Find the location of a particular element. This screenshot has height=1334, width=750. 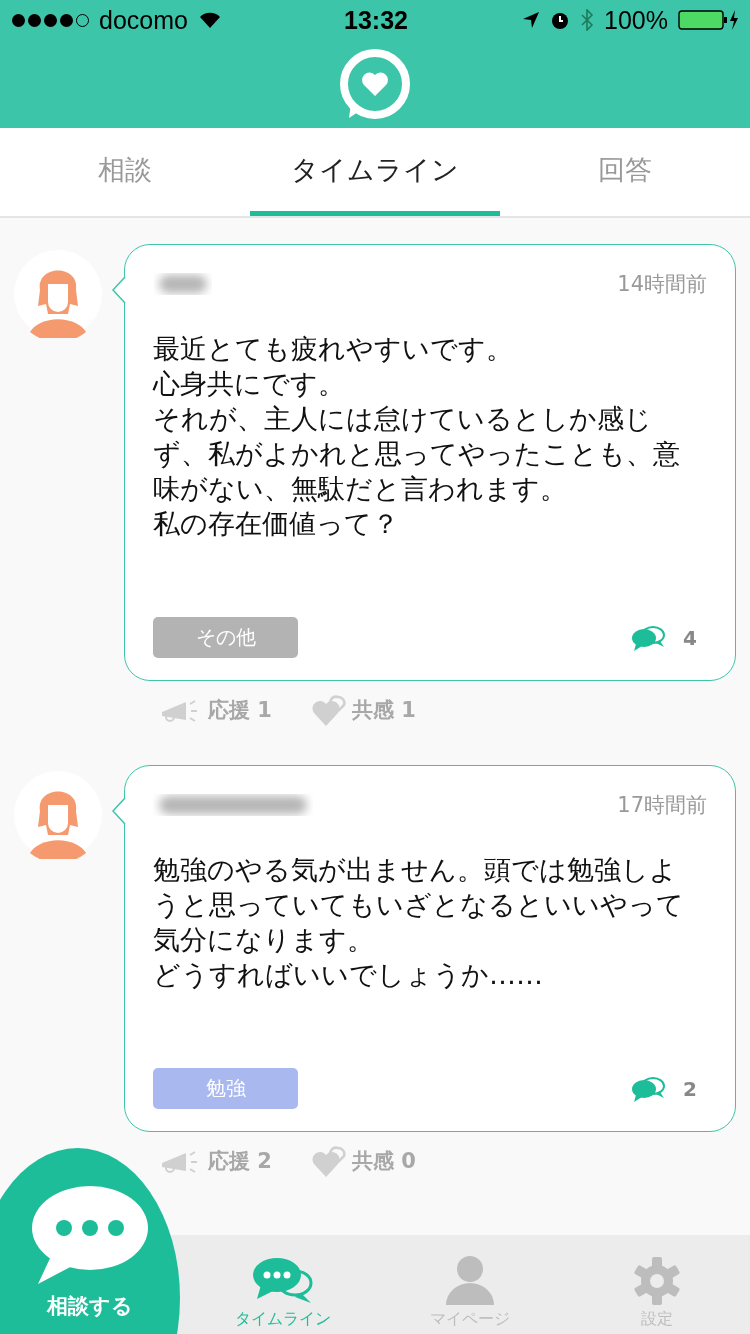

post-time: 14時間前 is located at coordinates (662, 284).